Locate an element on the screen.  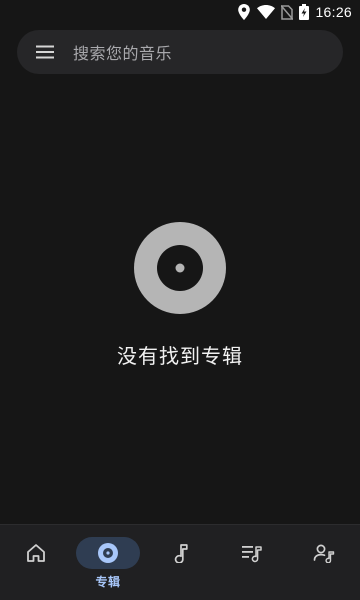
album-icon is located at coordinates (108, 553).